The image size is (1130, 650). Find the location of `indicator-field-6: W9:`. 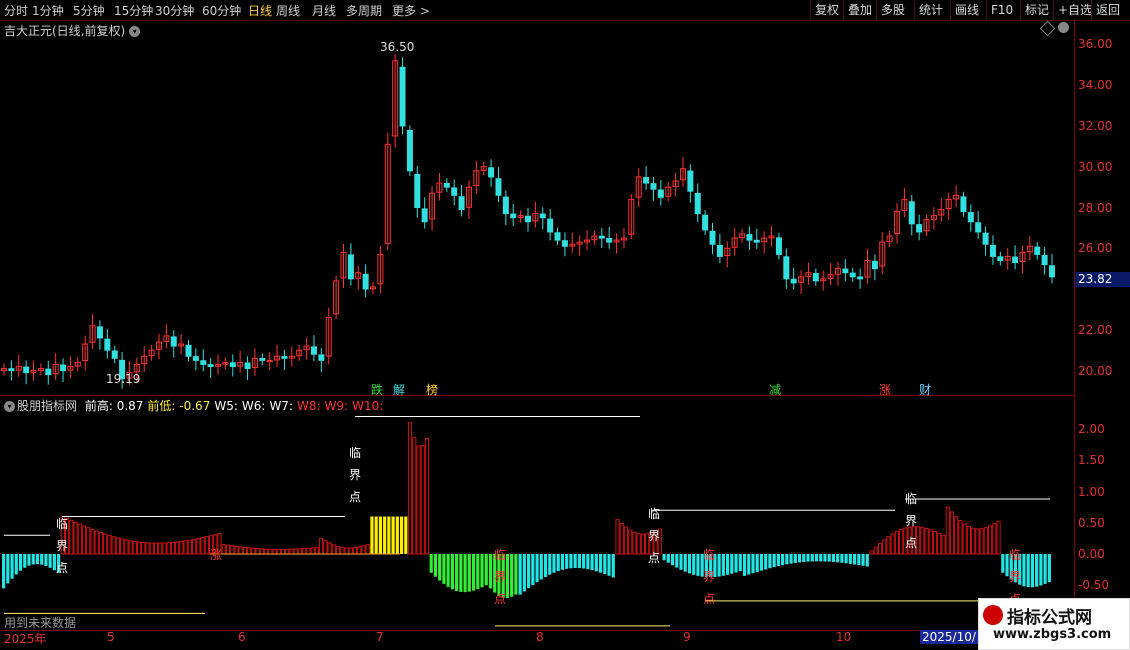

indicator-field-6: W9: is located at coordinates (336, 406).